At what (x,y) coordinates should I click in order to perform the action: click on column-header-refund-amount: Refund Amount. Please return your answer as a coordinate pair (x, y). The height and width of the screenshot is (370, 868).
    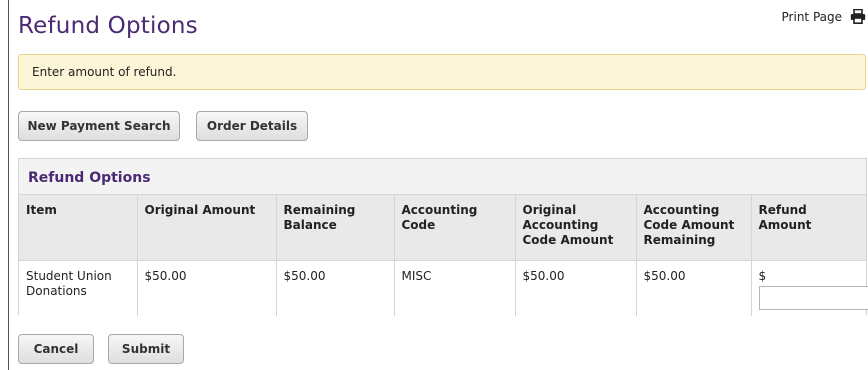
    Looking at the image, I should click on (808, 227).